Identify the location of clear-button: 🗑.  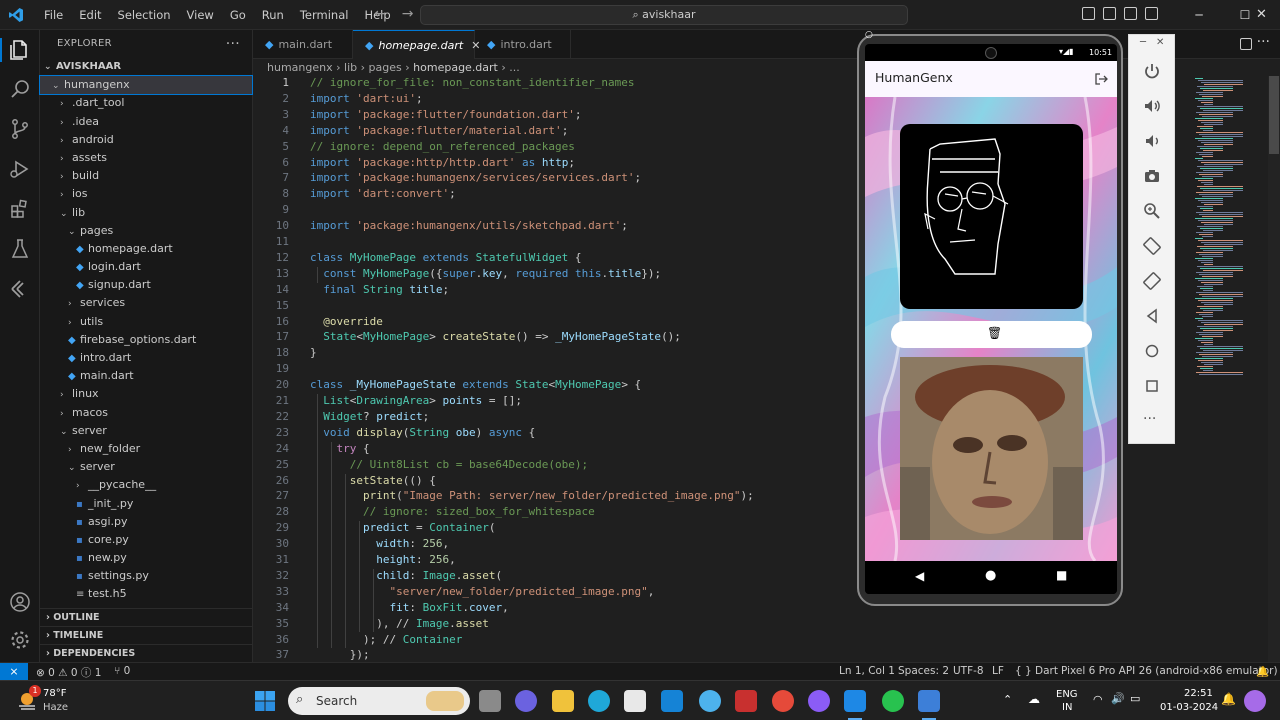
(991, 334).